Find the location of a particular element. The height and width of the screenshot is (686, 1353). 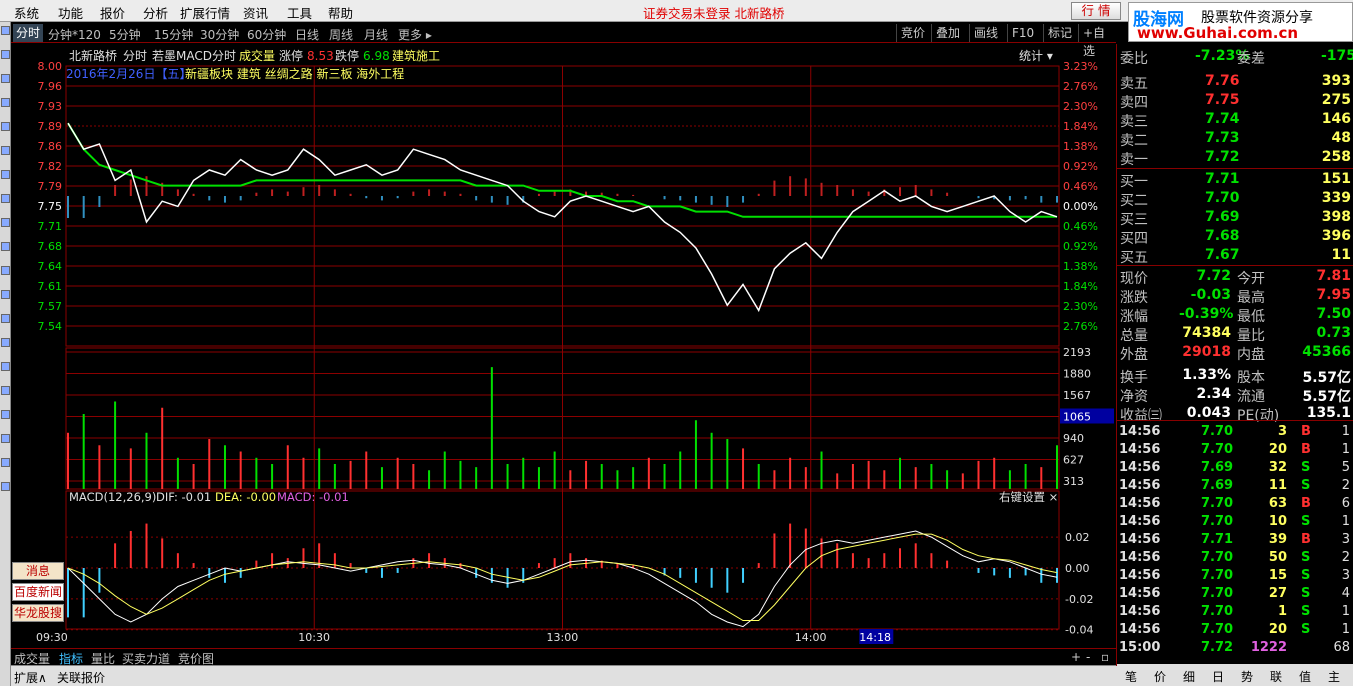

mark-button: 标记 is located at coordinates (1059, 33).